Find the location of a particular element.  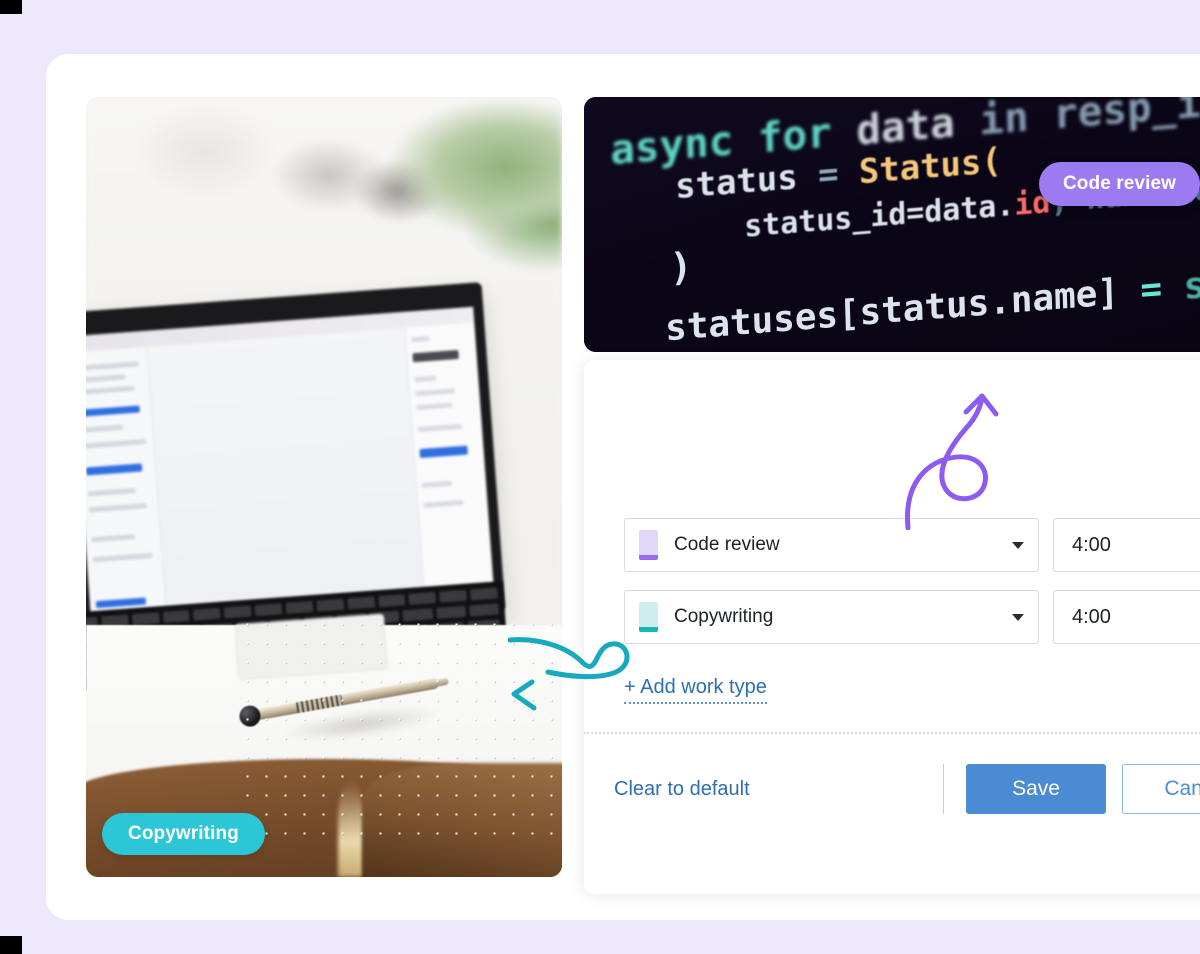

save-button: Save is located at coordinates (1036, 789).